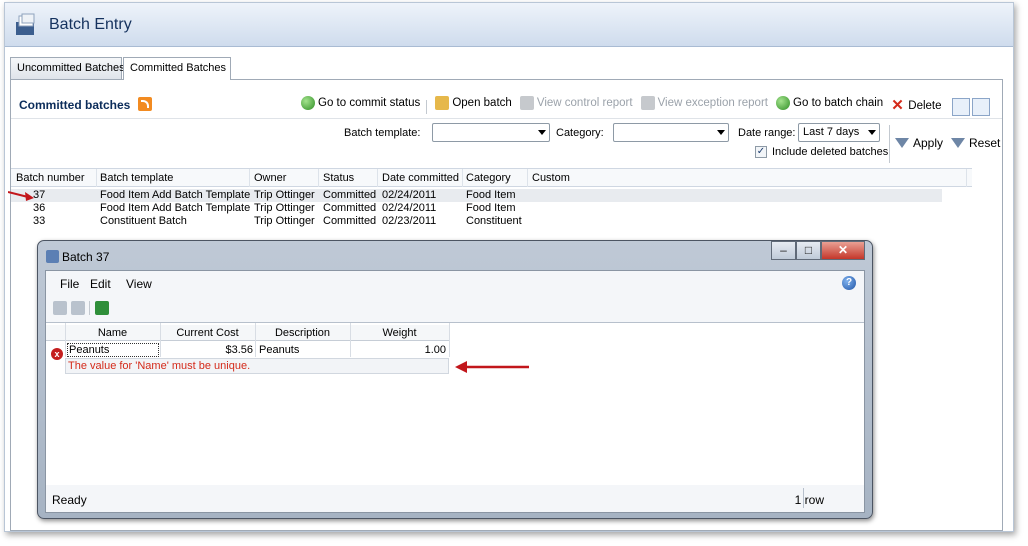 This screenshot has height=546, width=1028. I want to click on batch-template-cell: Constituent Batch, so click(143, 221).